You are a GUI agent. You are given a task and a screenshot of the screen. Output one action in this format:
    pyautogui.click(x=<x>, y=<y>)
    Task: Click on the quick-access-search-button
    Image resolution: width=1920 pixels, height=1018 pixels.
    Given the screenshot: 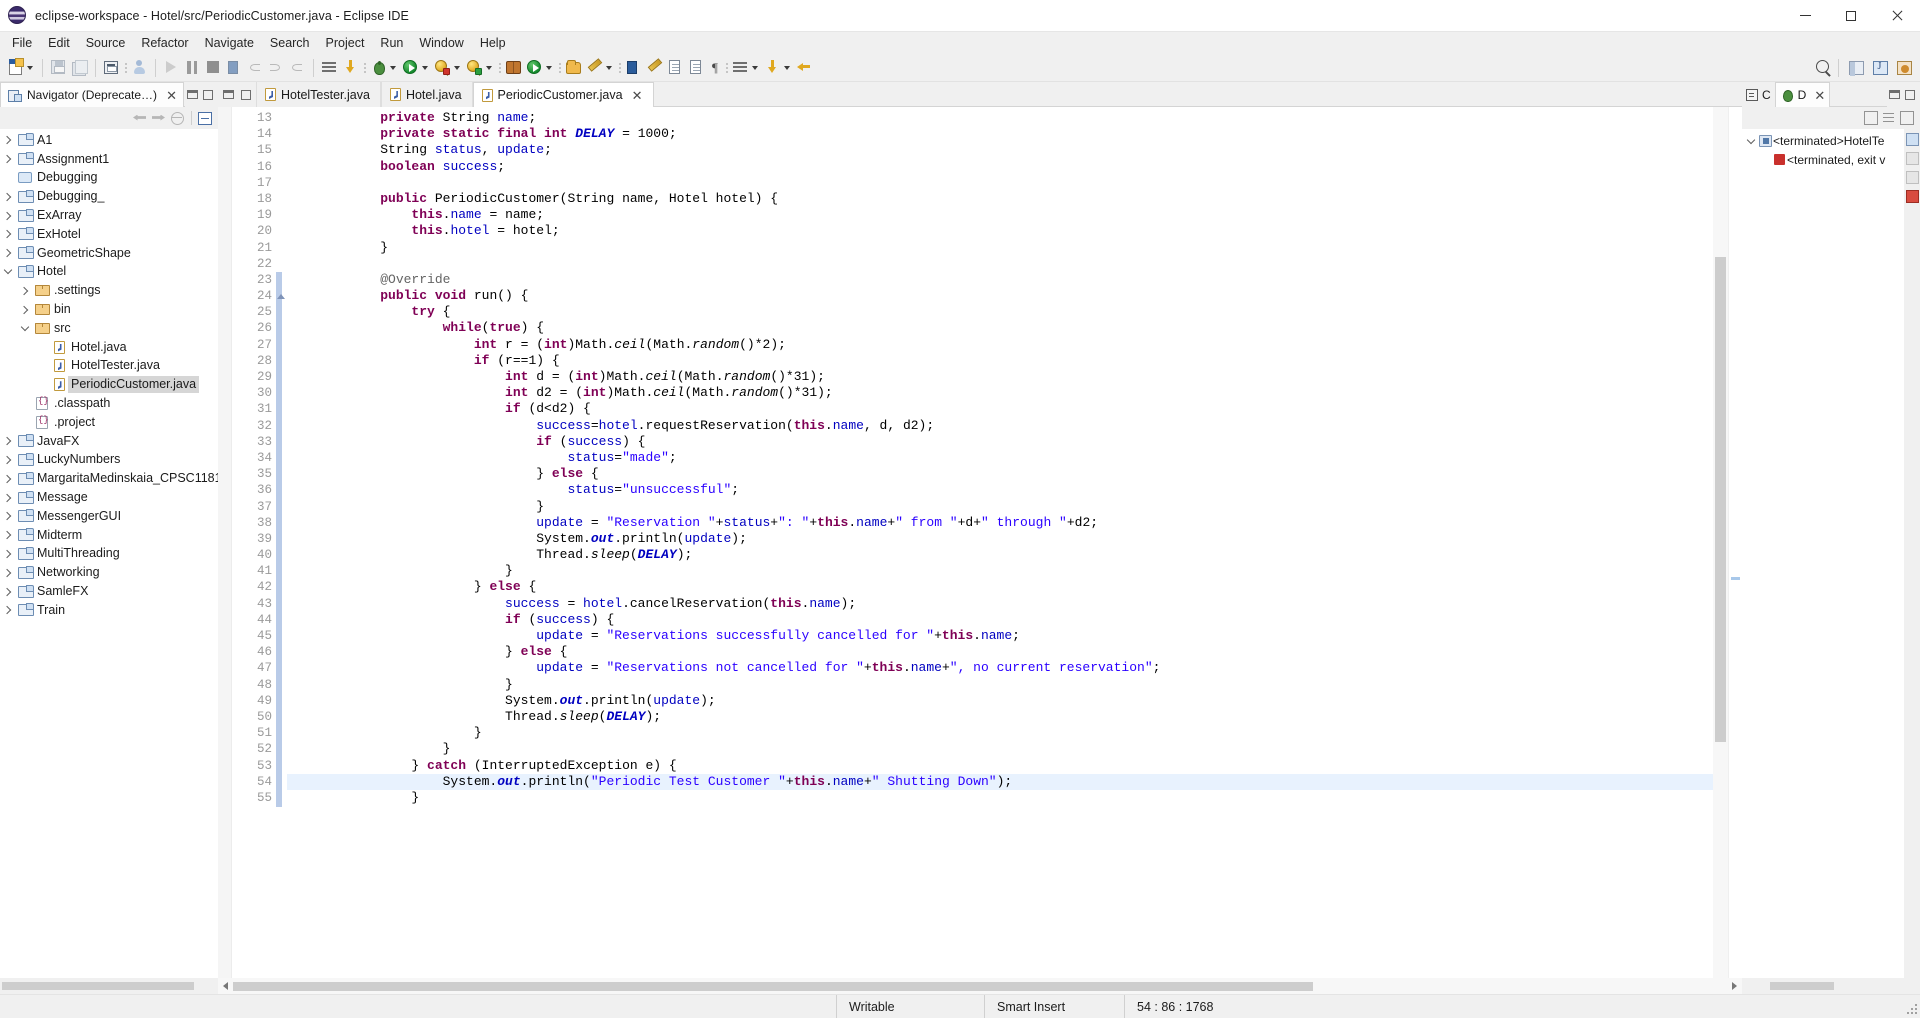 What is the action you would take?
    pyautogui.click(x=1823, y=68)
    